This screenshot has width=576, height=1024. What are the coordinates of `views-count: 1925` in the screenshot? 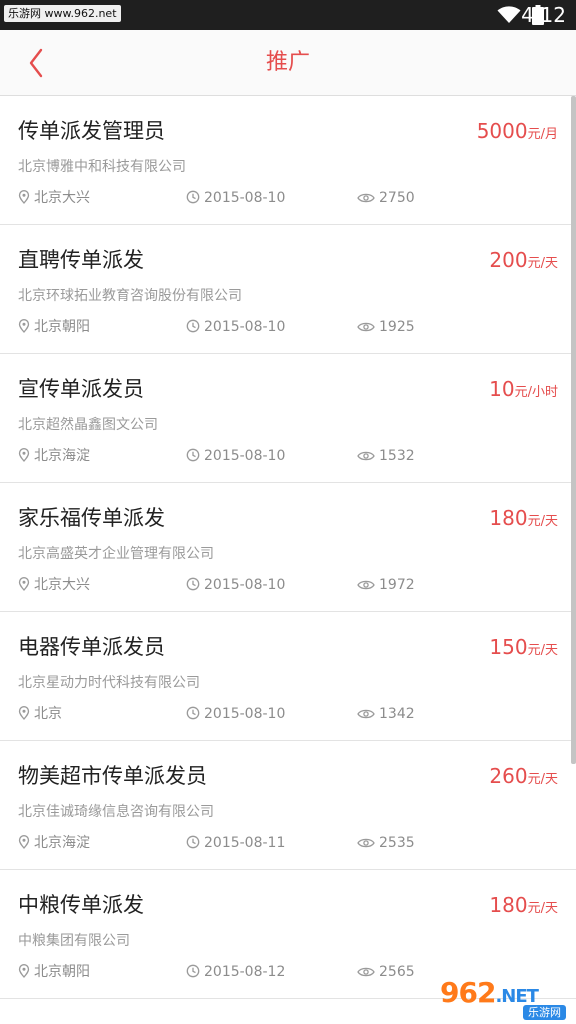 It's located at (397, 327).